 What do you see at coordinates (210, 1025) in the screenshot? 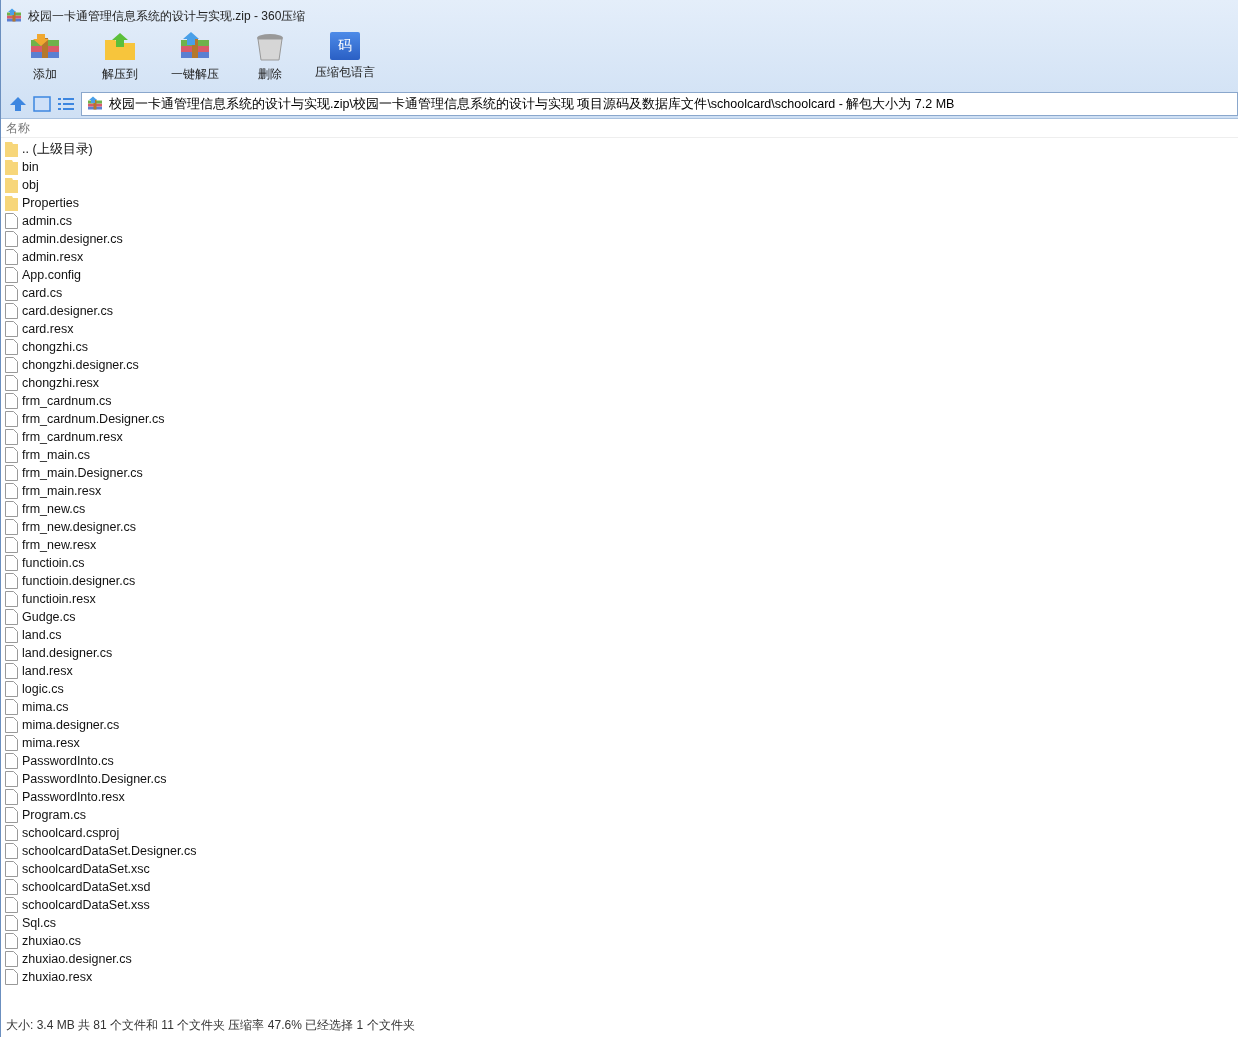
I see `status-text: 大小: 3.4 MB 共 81 个文件和 11 个文件夹 压缩率 47.6% 已经选择 1 个文件夹` at bounding box center [210, 1025].